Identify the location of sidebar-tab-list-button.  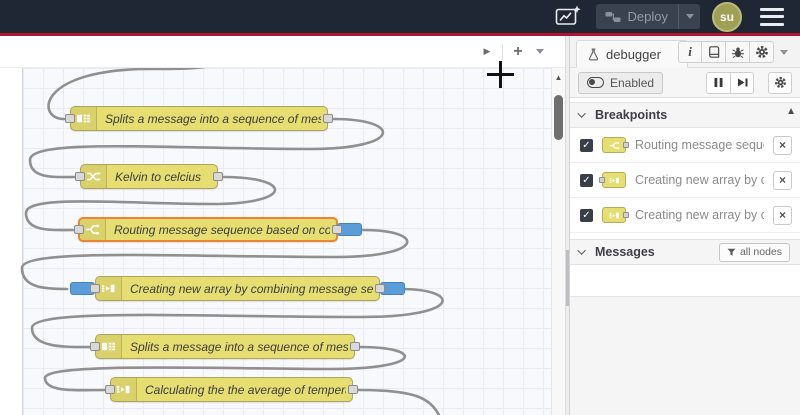
(784, 52).